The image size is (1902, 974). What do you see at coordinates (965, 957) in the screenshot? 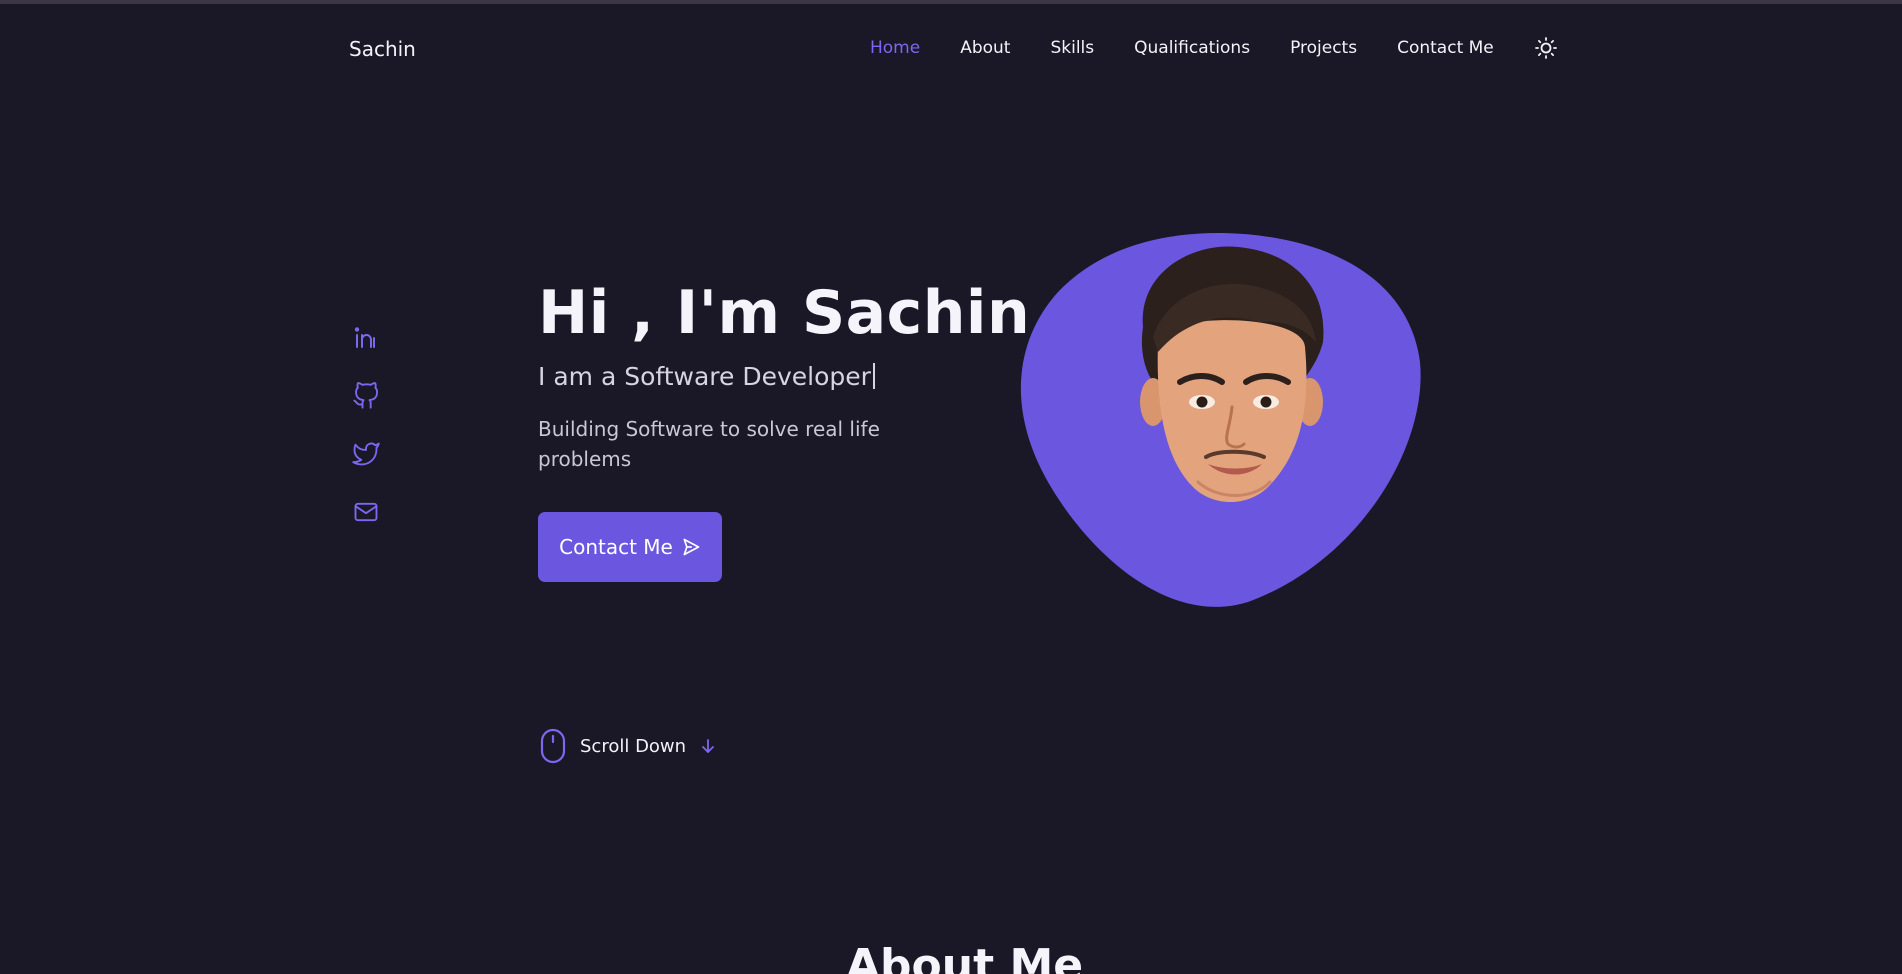
I see `about-section-title: About Me` at bounding box center [965, 957].